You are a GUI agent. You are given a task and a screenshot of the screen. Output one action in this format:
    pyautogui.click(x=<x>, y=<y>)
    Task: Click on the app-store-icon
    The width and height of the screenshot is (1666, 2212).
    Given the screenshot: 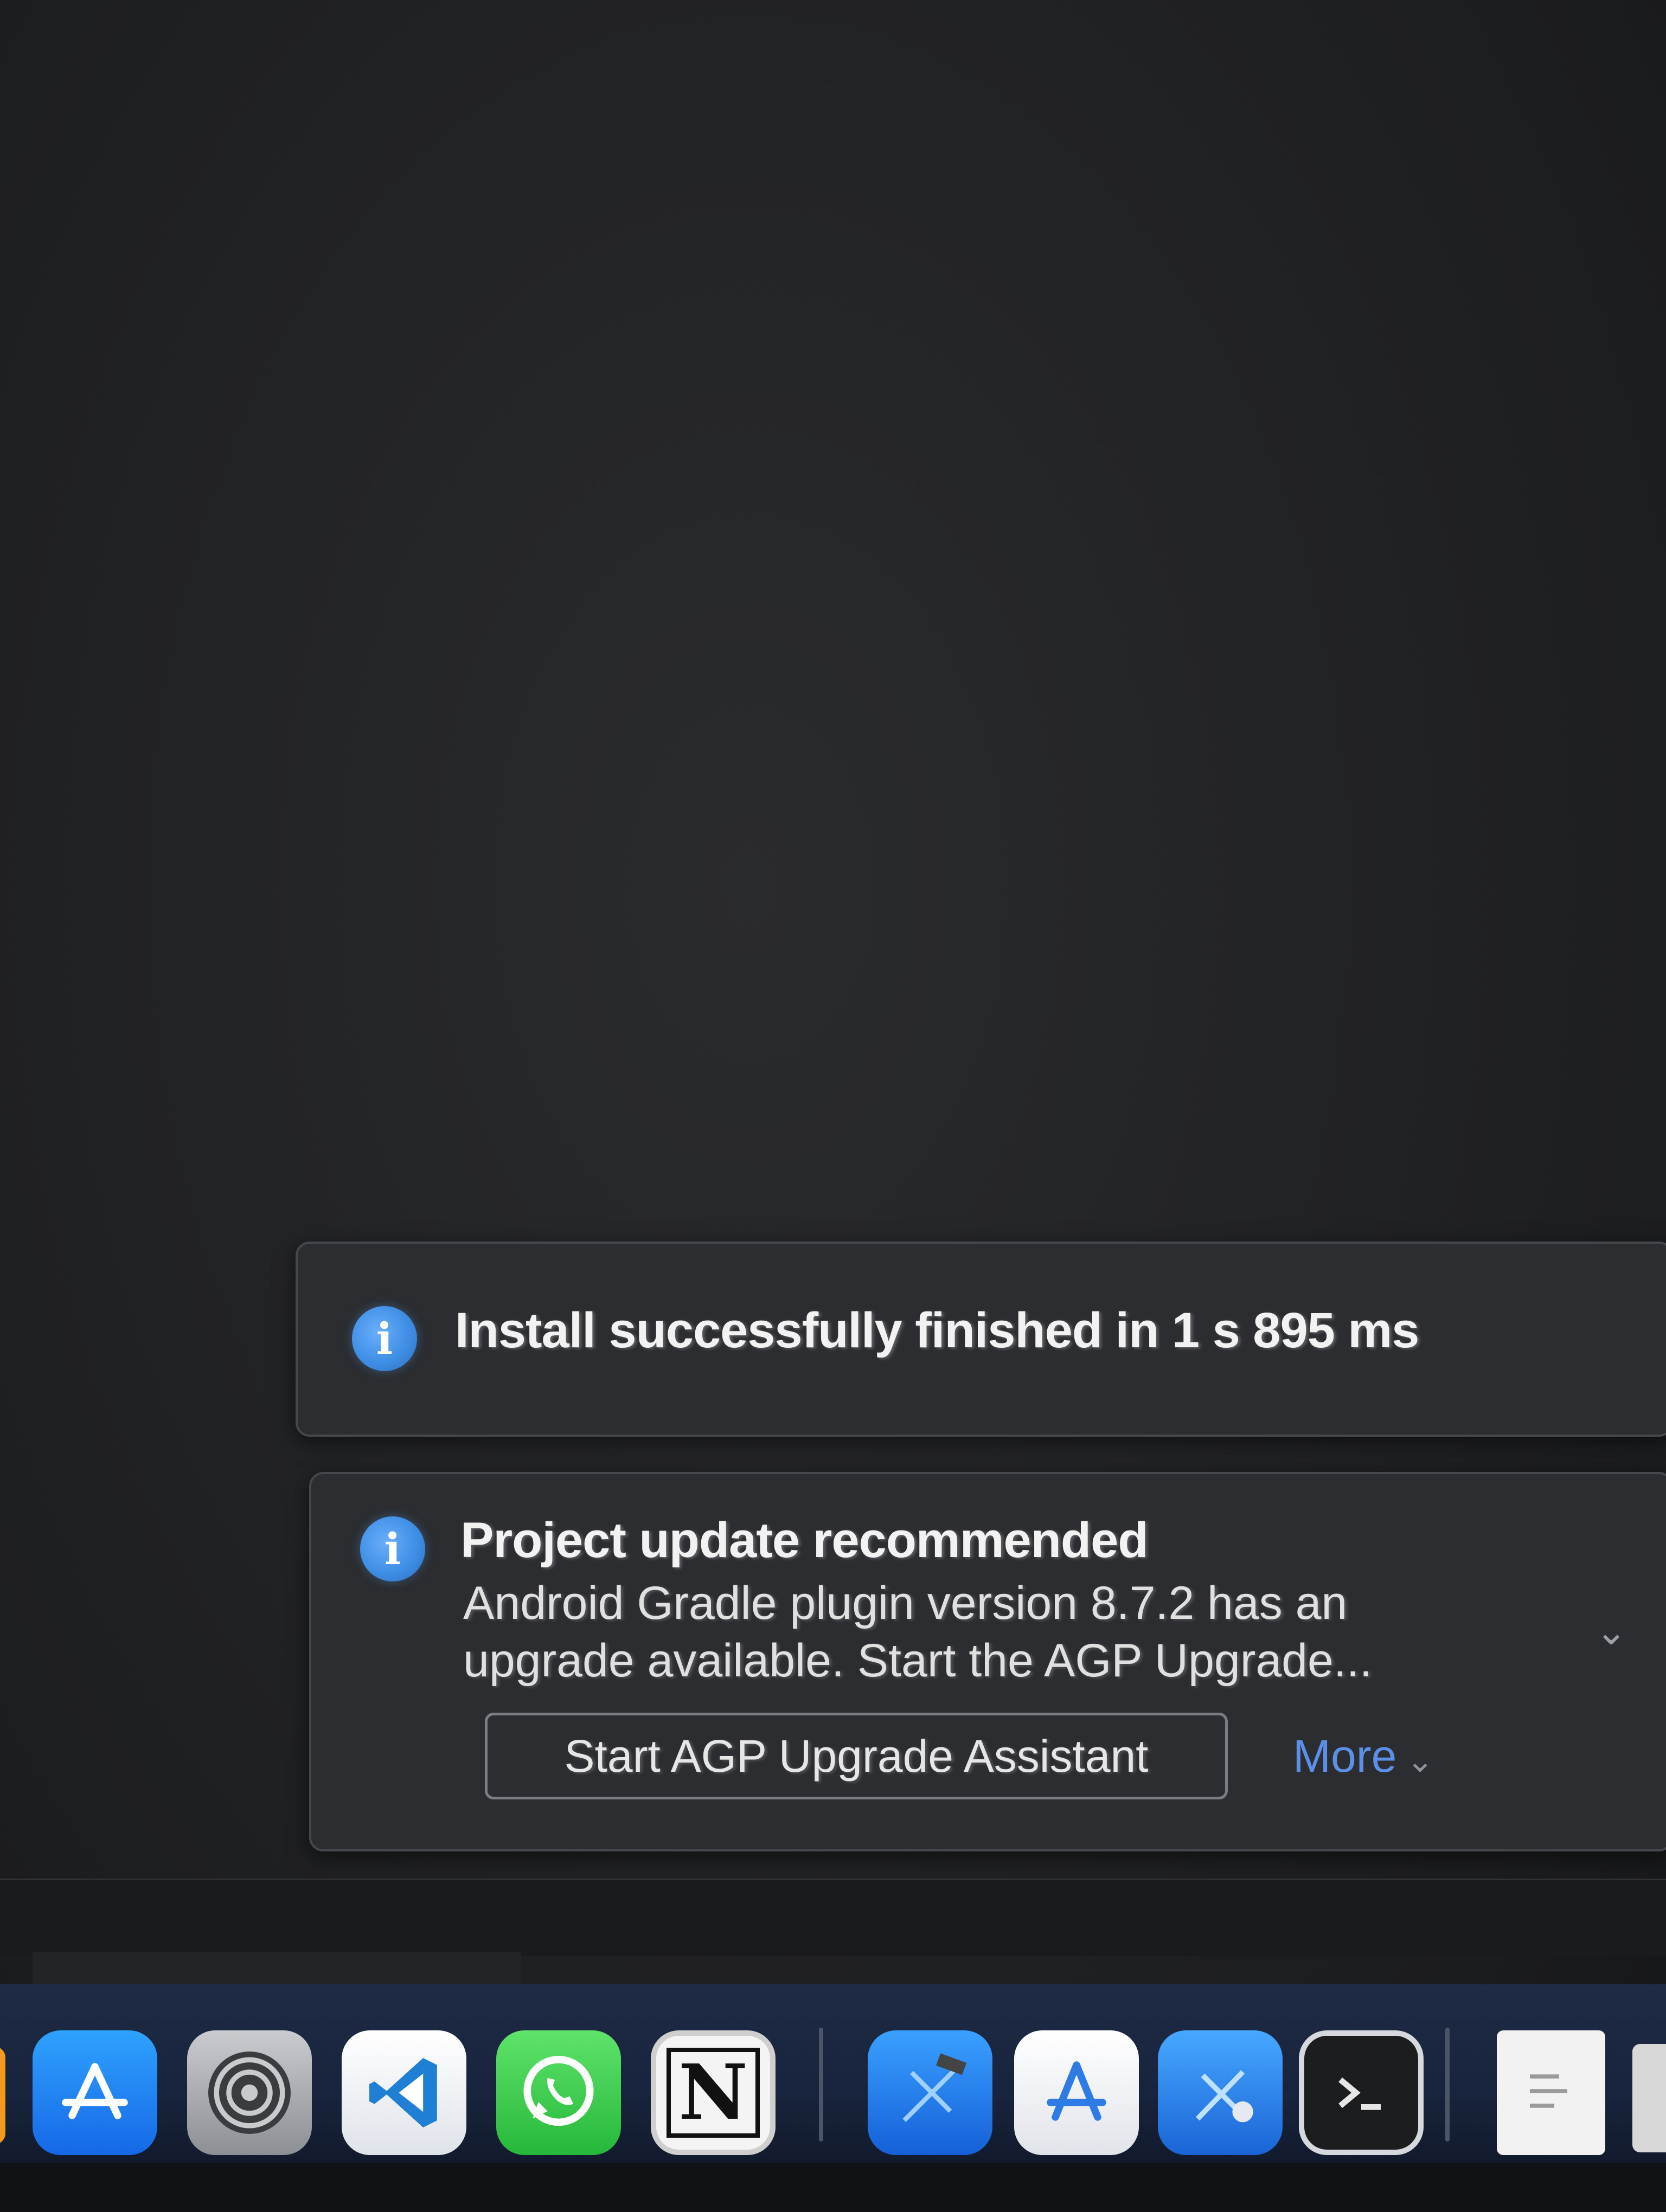 What is the action you would take?
    pyautogui.click(x=95, y=2092)
    